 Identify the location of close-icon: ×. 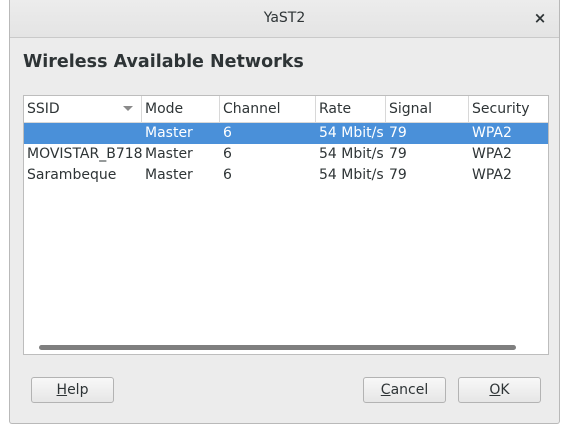
(540, 18).